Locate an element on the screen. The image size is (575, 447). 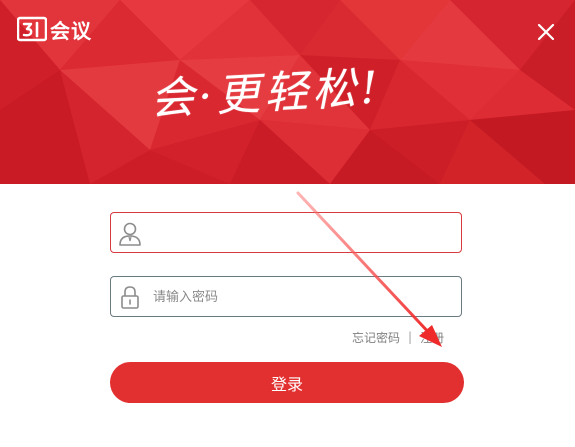
lock-icon is located at coordinates (130, 297).